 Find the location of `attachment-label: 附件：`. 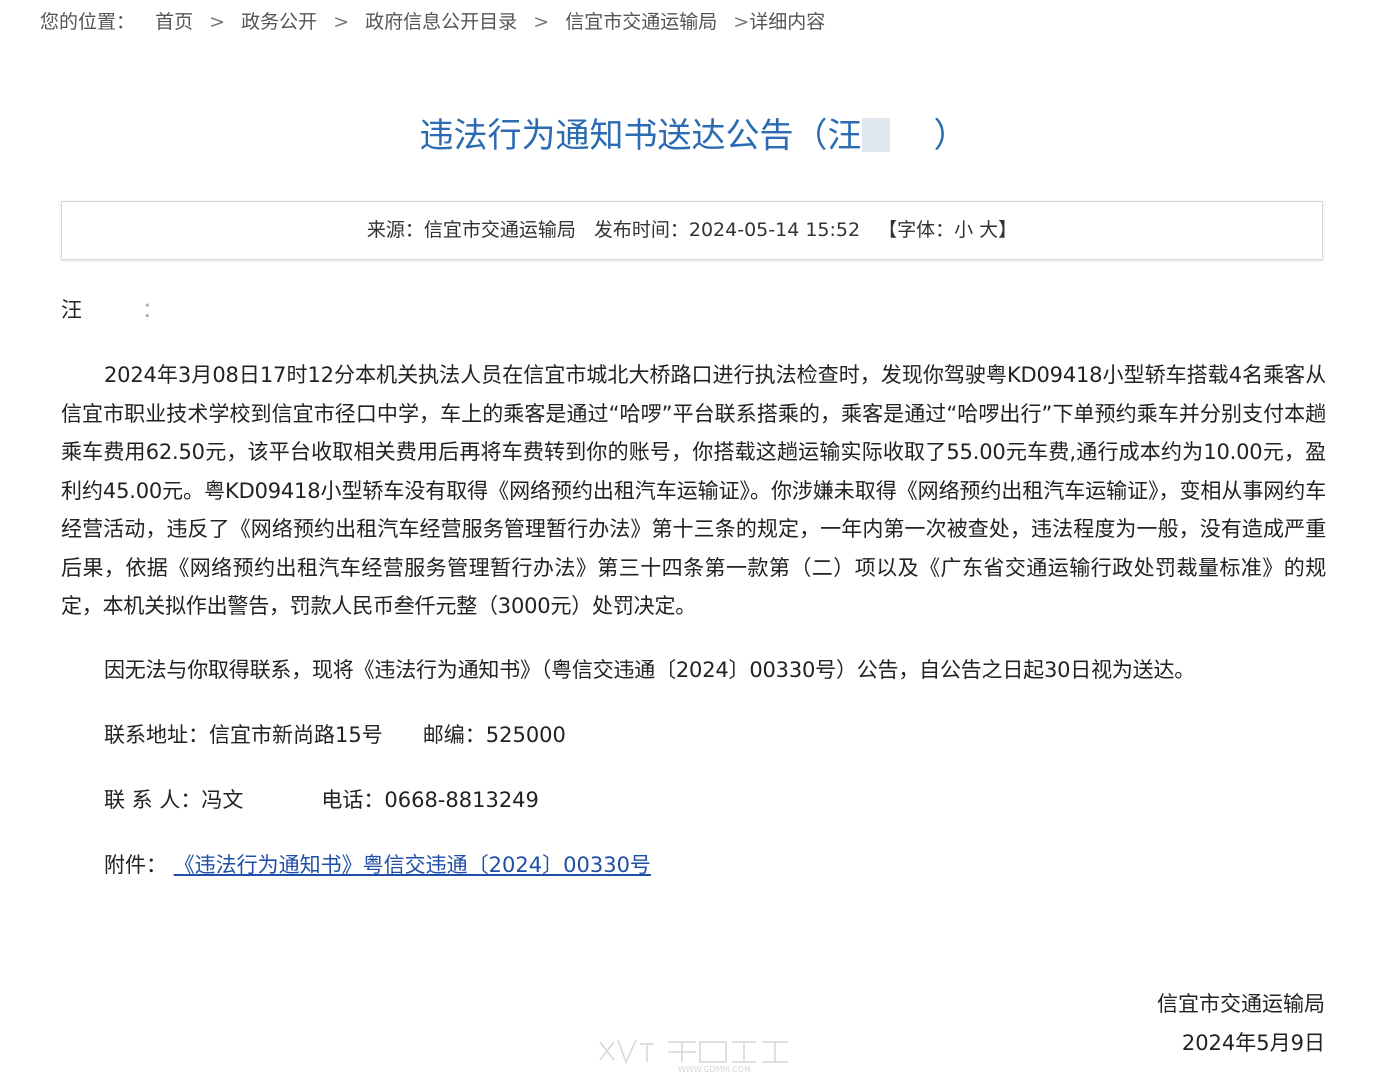

attachment-label: 附件： is located at coordinates (135, 865).